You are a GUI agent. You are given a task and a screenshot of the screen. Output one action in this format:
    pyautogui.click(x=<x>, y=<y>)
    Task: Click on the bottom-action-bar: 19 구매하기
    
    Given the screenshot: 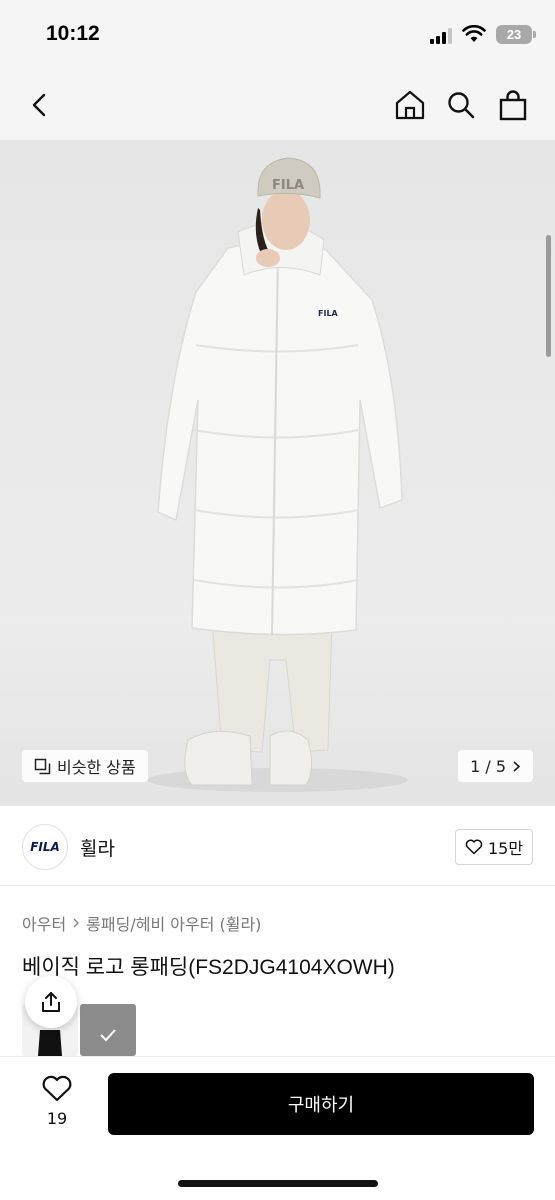 What is the action you would take?
    pyautogui.click(x=277, y=1128)
    